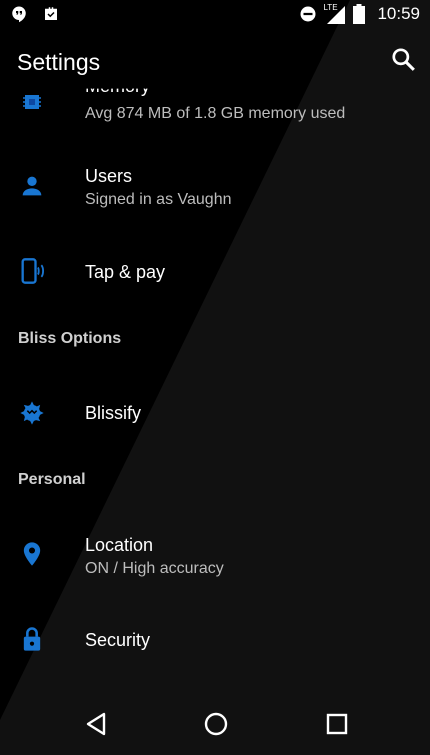 The width and height of the screenshot is (430, 755). I want to click on users-subtitle: Signed in as Vaughn, so click(158, 199).